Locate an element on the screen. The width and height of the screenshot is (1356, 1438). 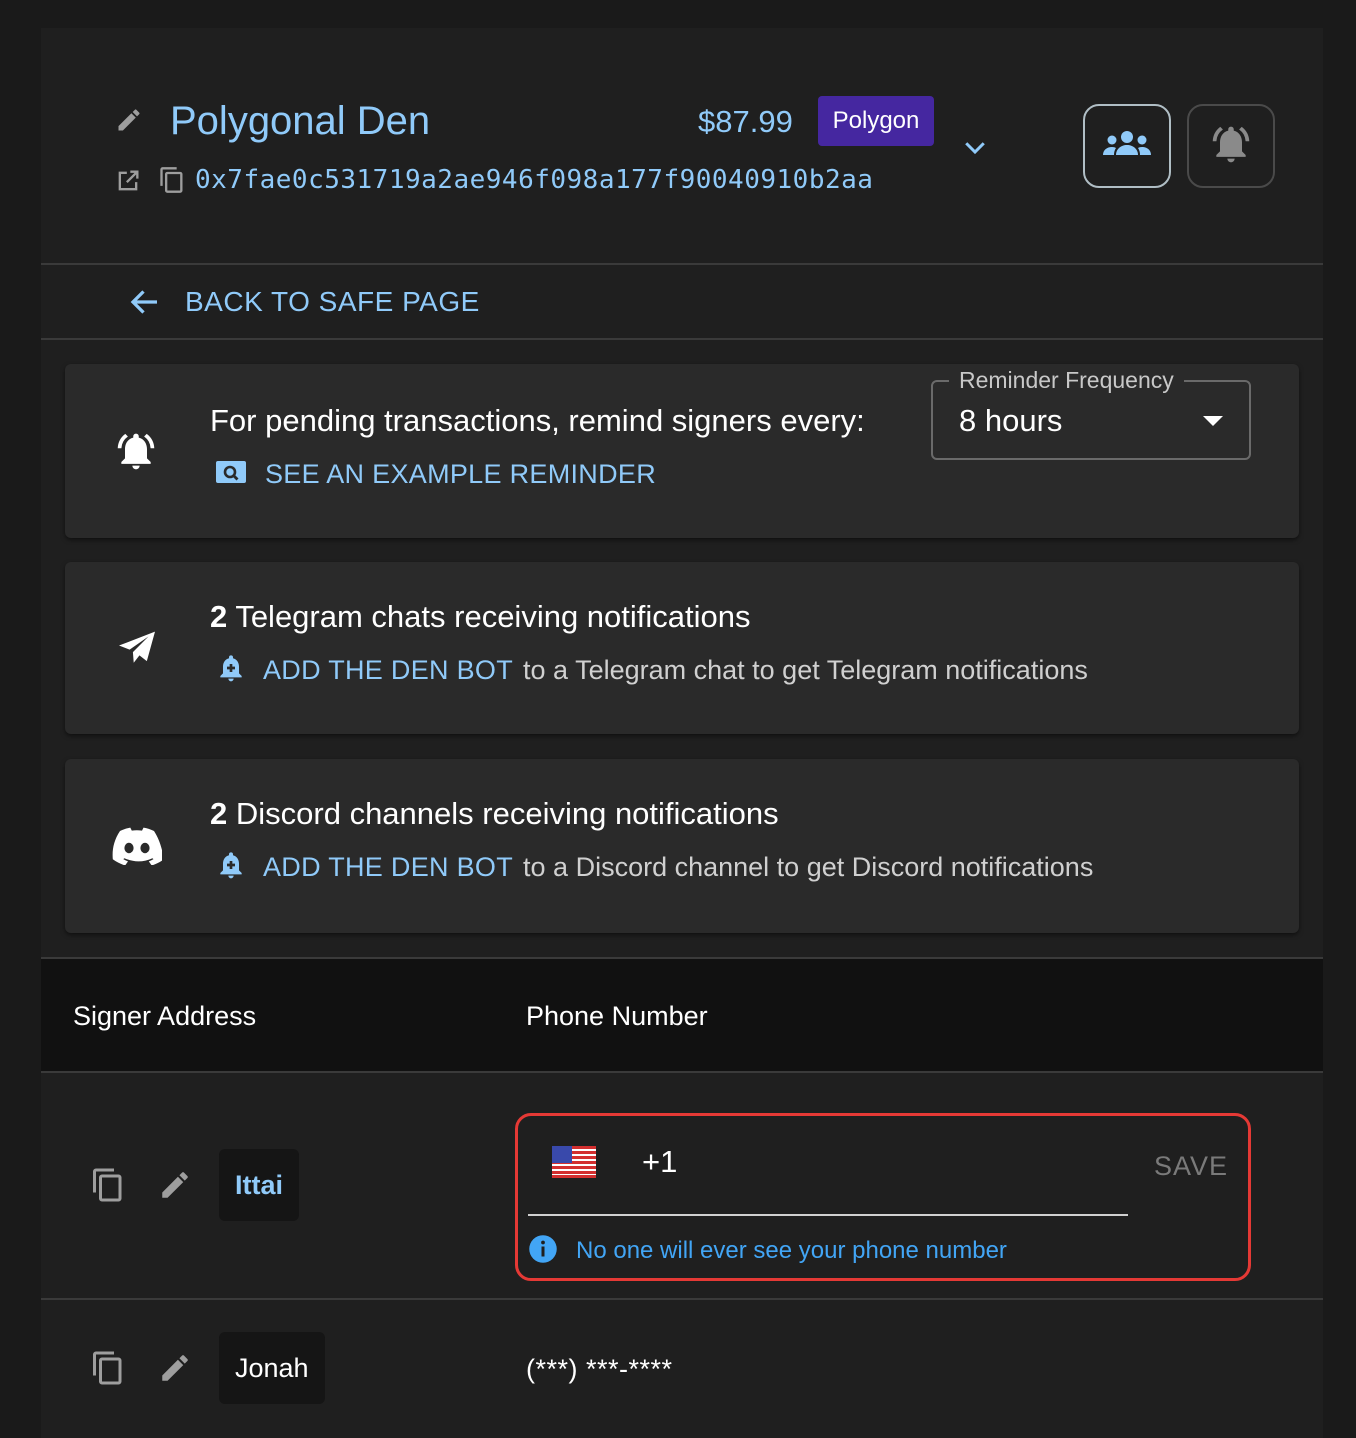
signer-name-chip: Jonah is located at coordinates (272, 1368).